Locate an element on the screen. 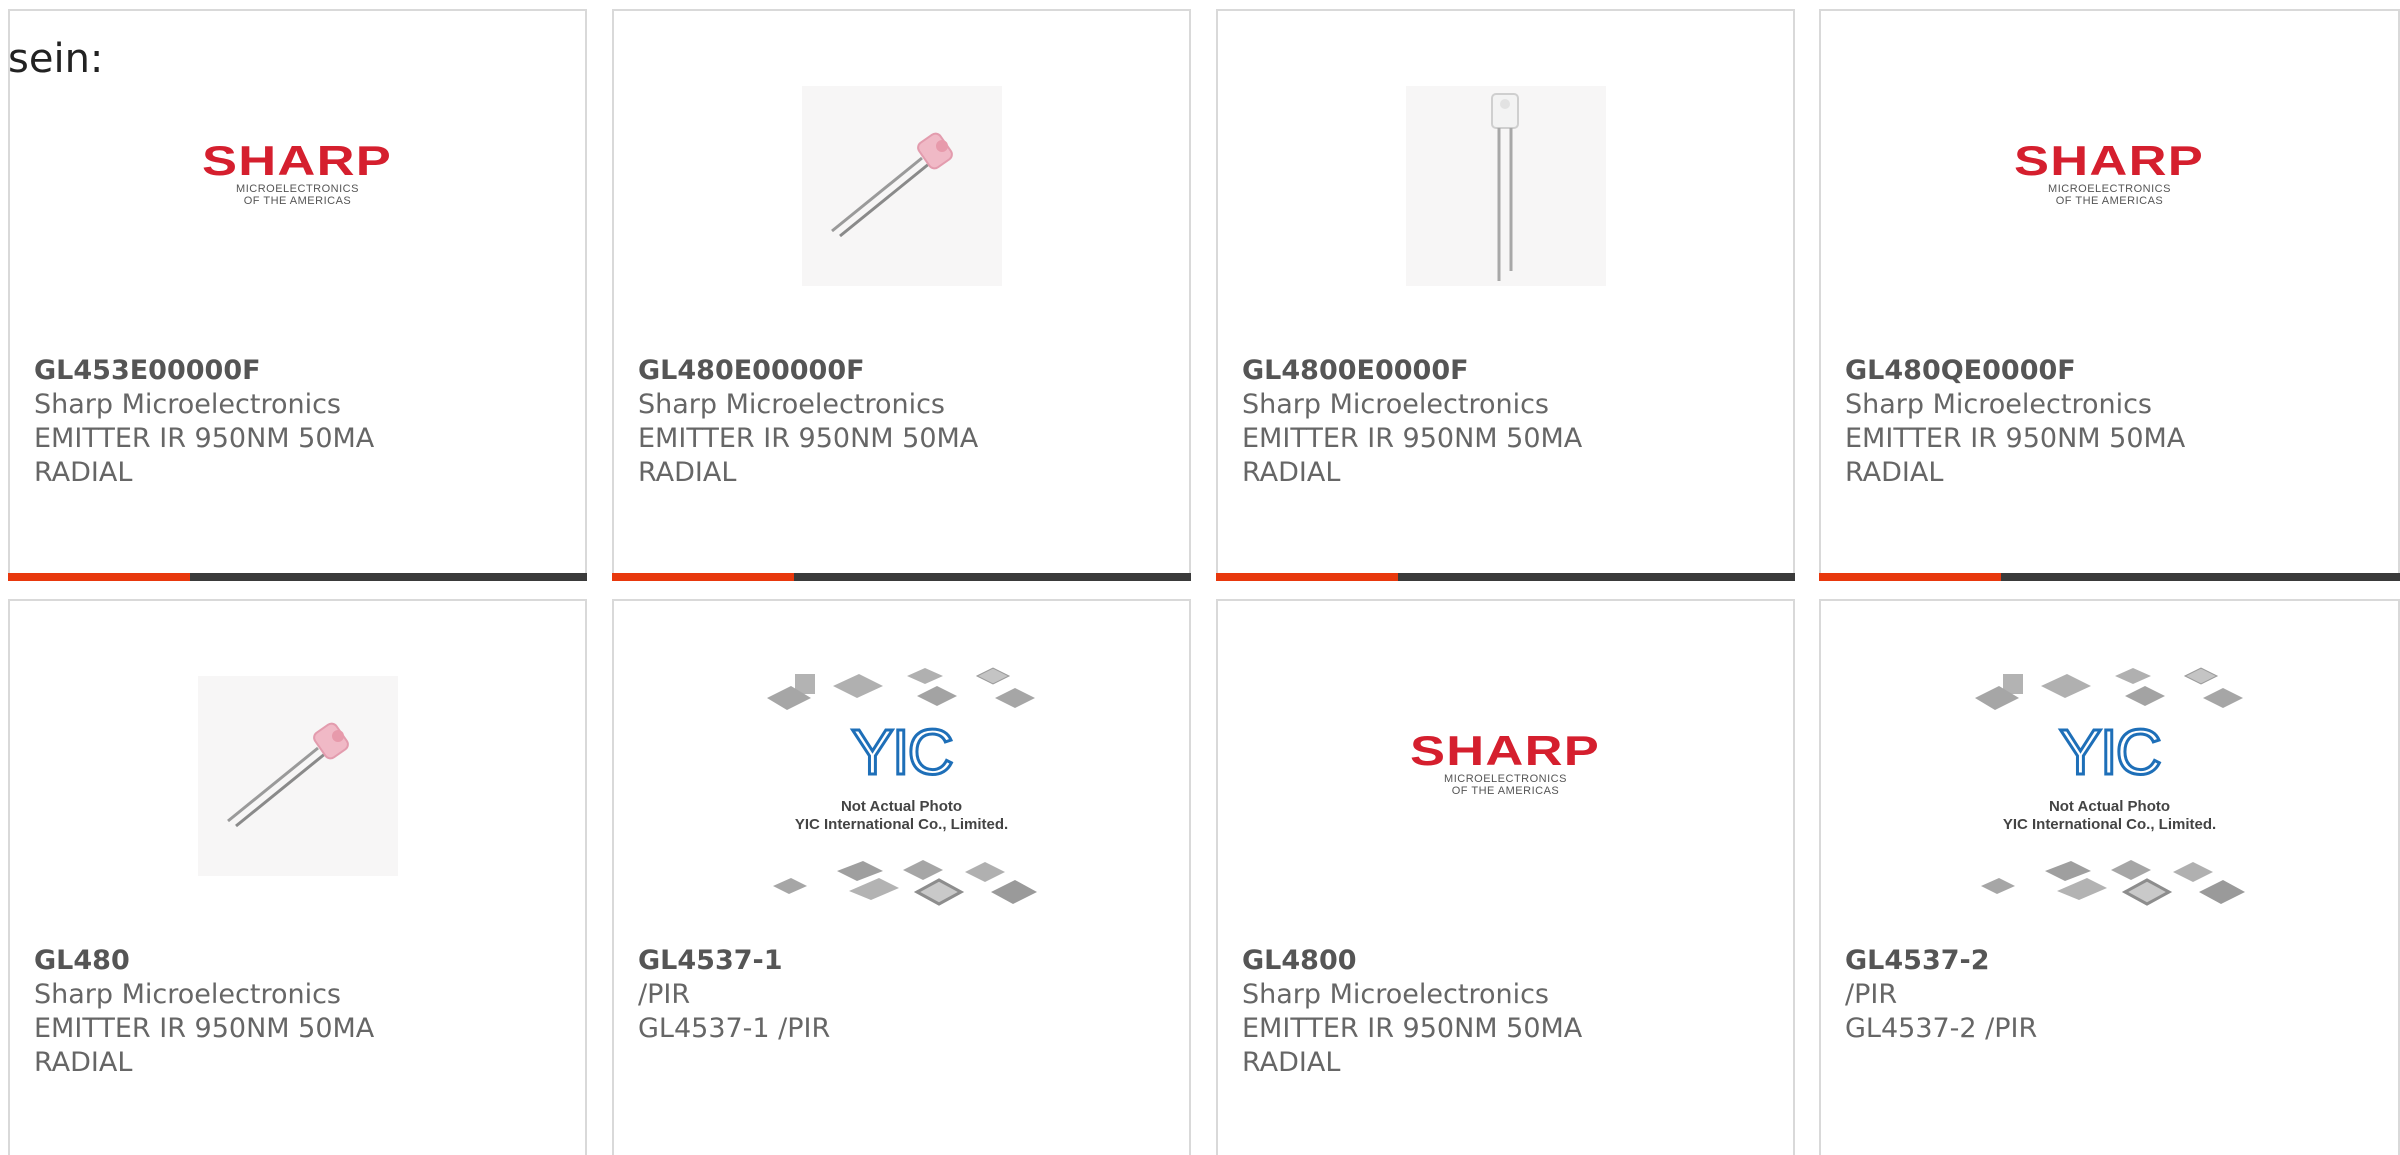 This screenshot has height=1155, width=2400. part-number: GL480QE0000F is located at coordinates (2111, 371).